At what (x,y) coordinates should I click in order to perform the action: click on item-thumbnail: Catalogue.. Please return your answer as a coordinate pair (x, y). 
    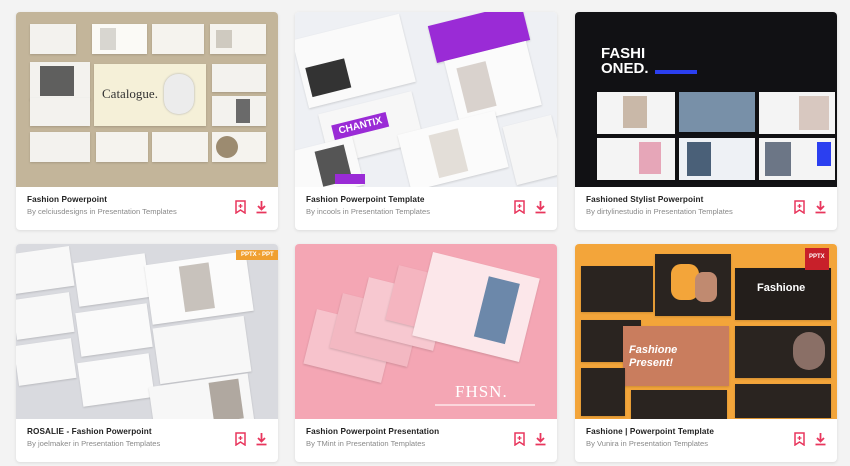
    Looking at the image, I should click on (147, 99).